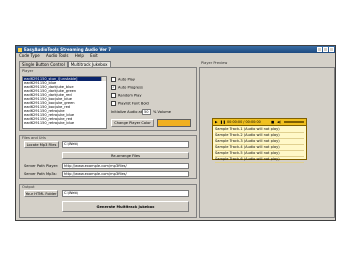 Image resolution: width=350 pixels, height=263 pixels. I want to click on html-folder-field: C:\Web\, so click(125, 193).